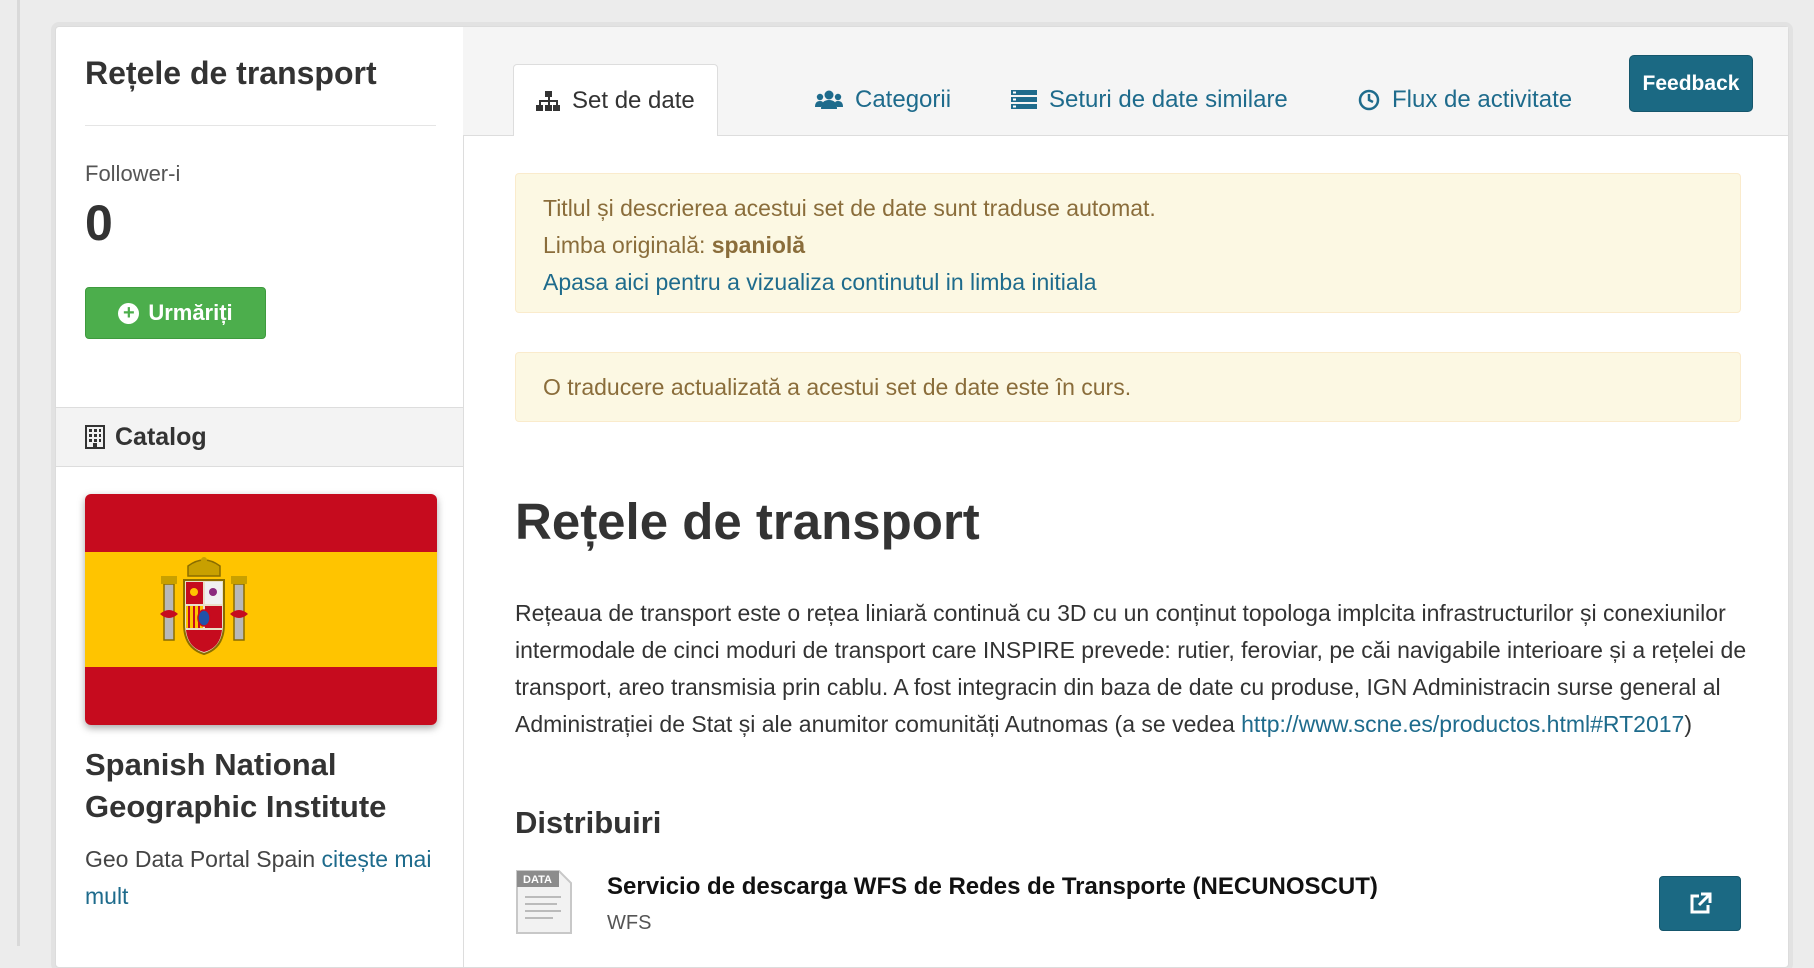 The image size is (1814, 968). Describe the element at coordinates (236, 785) in the screenshot. I see `publisher-name: Spanish National Geographic Institute` at that location.